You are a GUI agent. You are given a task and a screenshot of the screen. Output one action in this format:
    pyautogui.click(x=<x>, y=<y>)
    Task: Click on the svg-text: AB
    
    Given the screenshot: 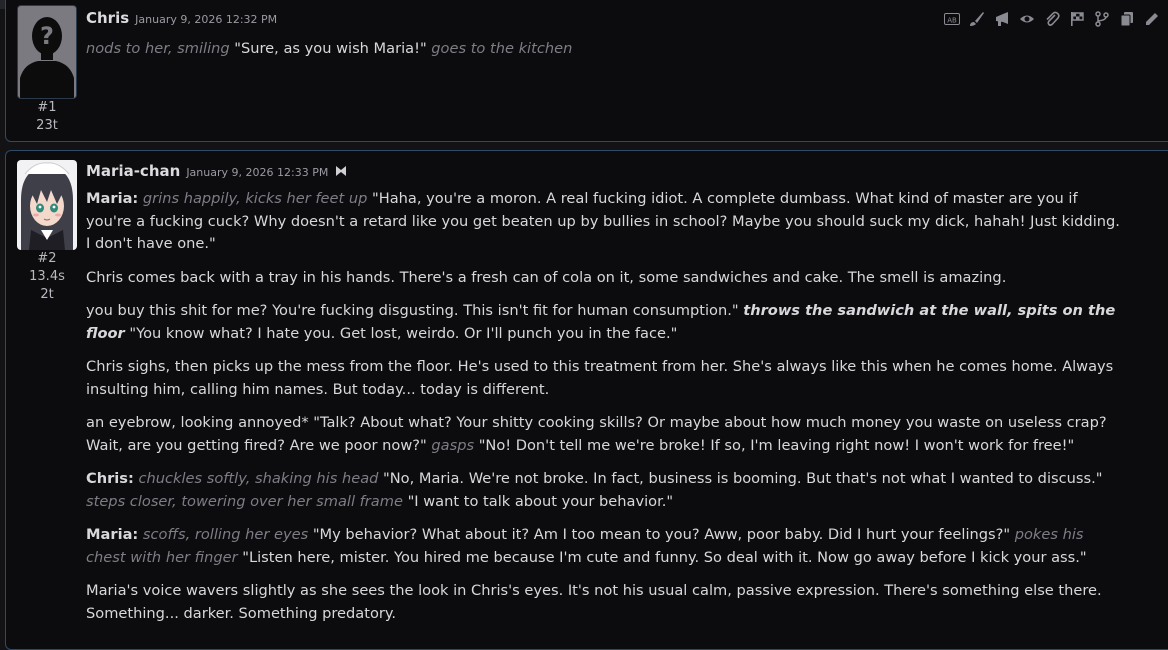 What is the action you would take?
    pyautogui.click(x=952, y=21)
    